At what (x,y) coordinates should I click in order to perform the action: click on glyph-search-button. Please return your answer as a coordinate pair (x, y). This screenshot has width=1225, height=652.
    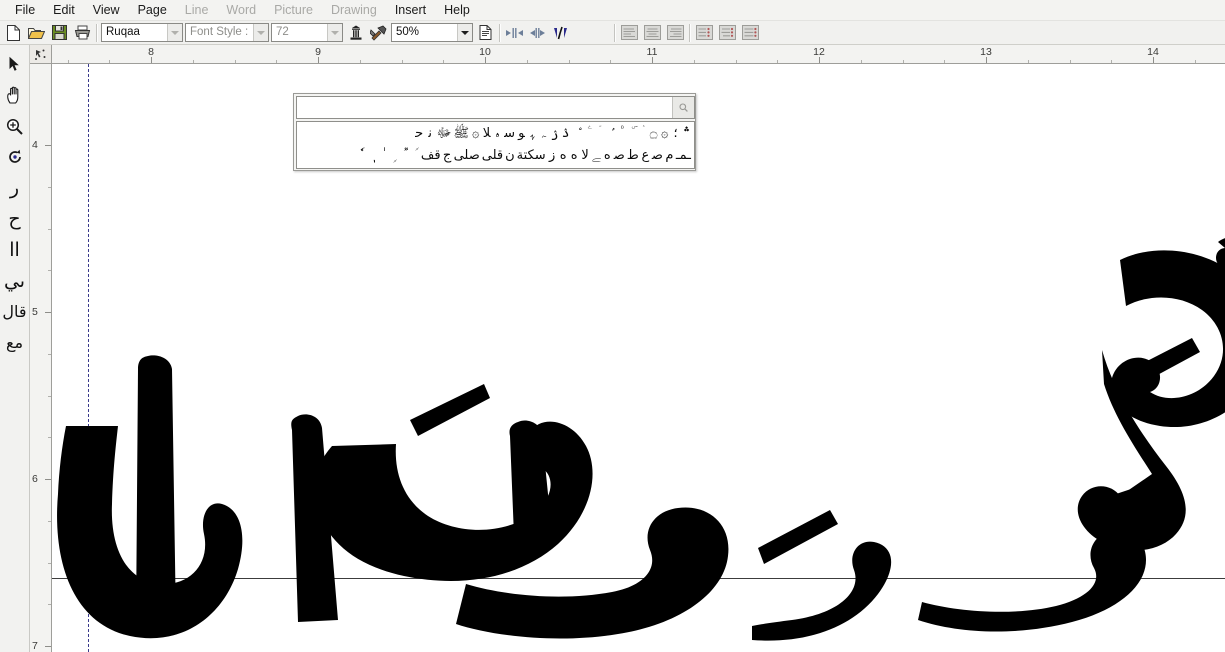
    Looking at the image, I should click on (683, 107).